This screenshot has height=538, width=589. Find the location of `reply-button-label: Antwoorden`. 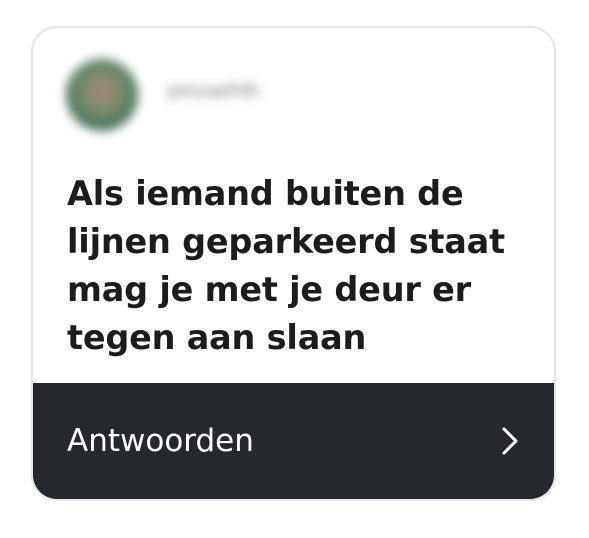

reply-button-label: Antwoorden is located at coordinates (160, 441).